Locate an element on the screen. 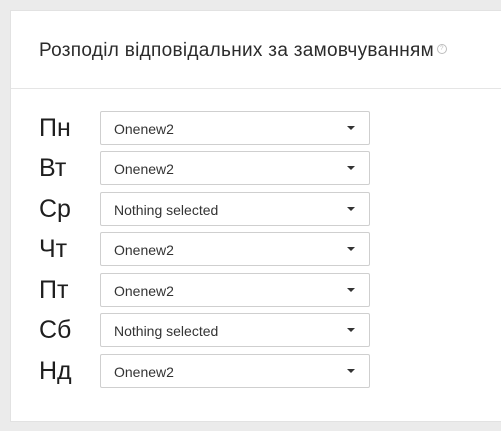 This screenshot has height=431, width=501. day-row-sat: Сб Nothing selected is located at coordinates (249, 330).